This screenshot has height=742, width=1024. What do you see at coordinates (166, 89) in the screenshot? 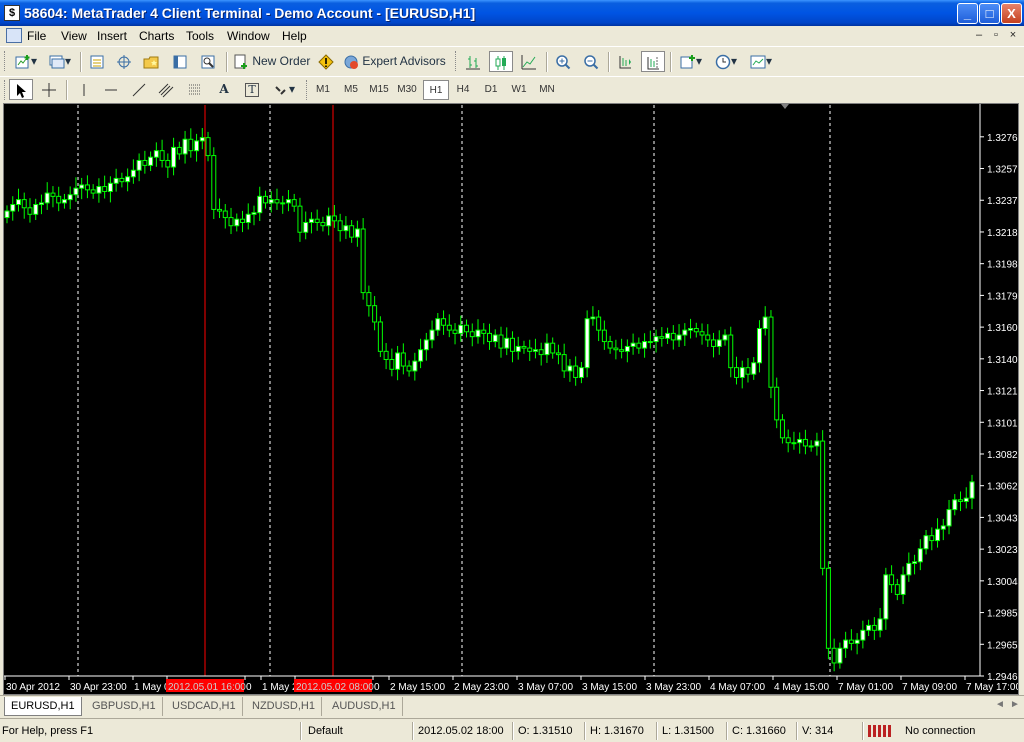
I see `equidistant-channel-tool` at bounding box center [166, 89].